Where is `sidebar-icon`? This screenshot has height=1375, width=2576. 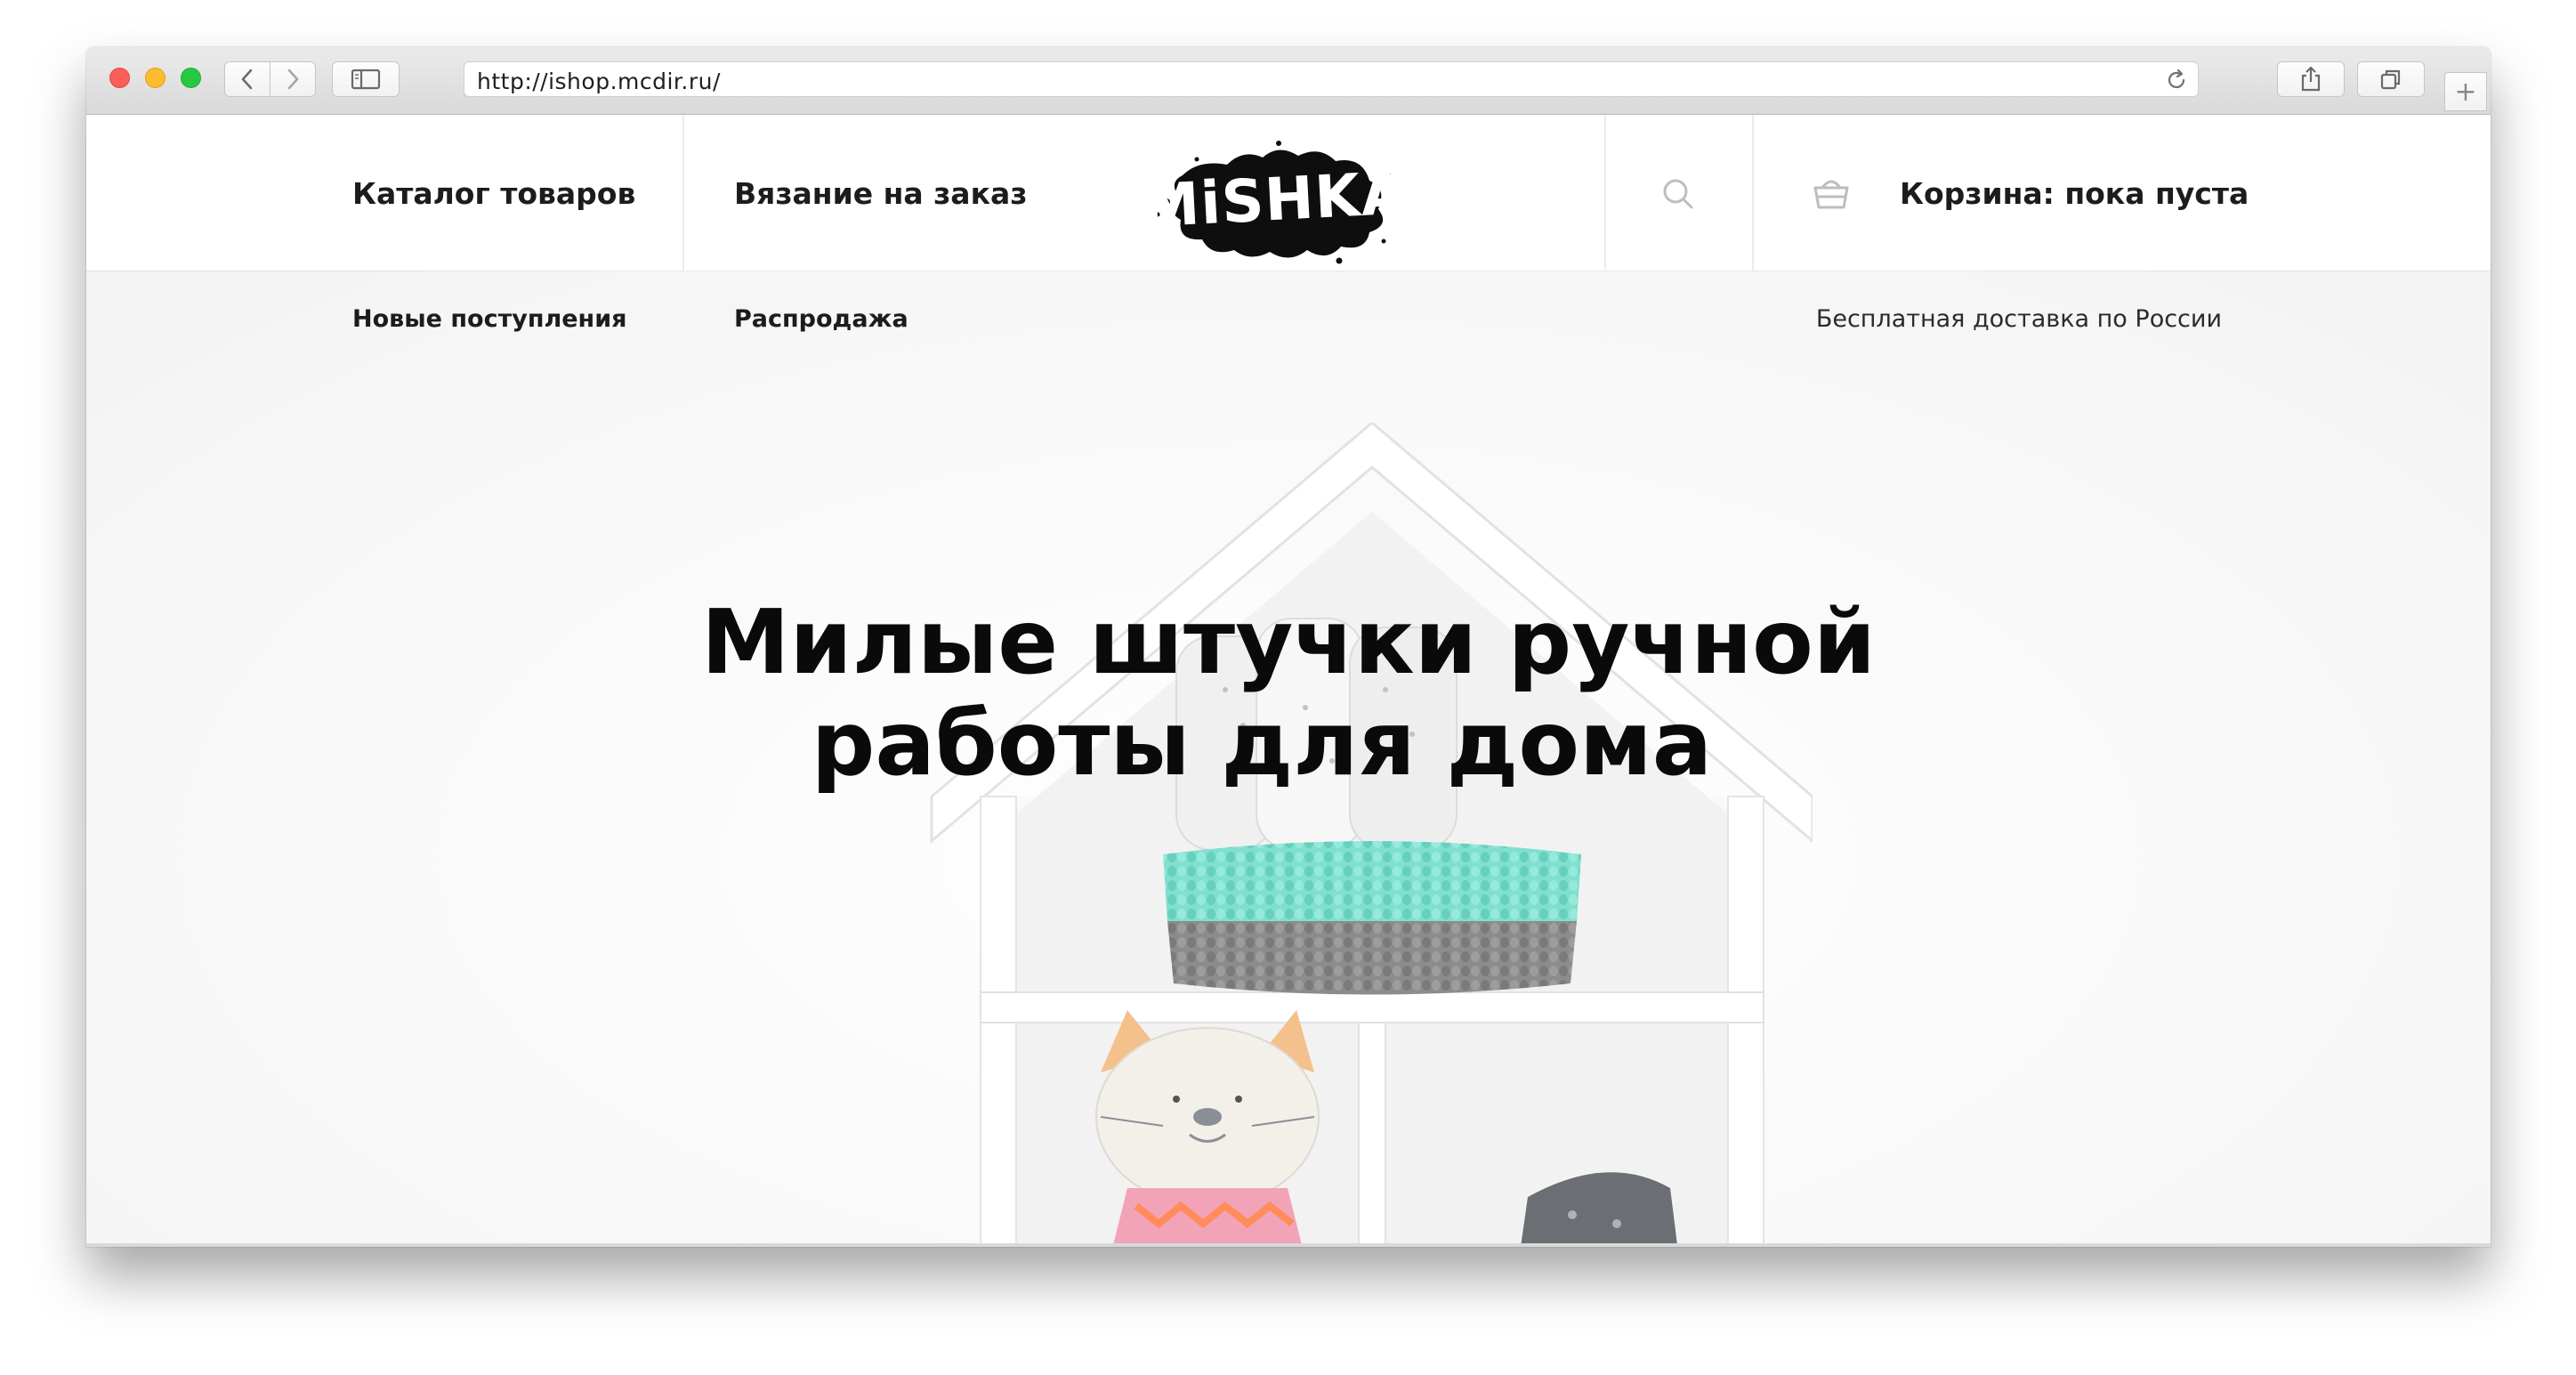
sidebar-icon is located at coordinates (366, 79).